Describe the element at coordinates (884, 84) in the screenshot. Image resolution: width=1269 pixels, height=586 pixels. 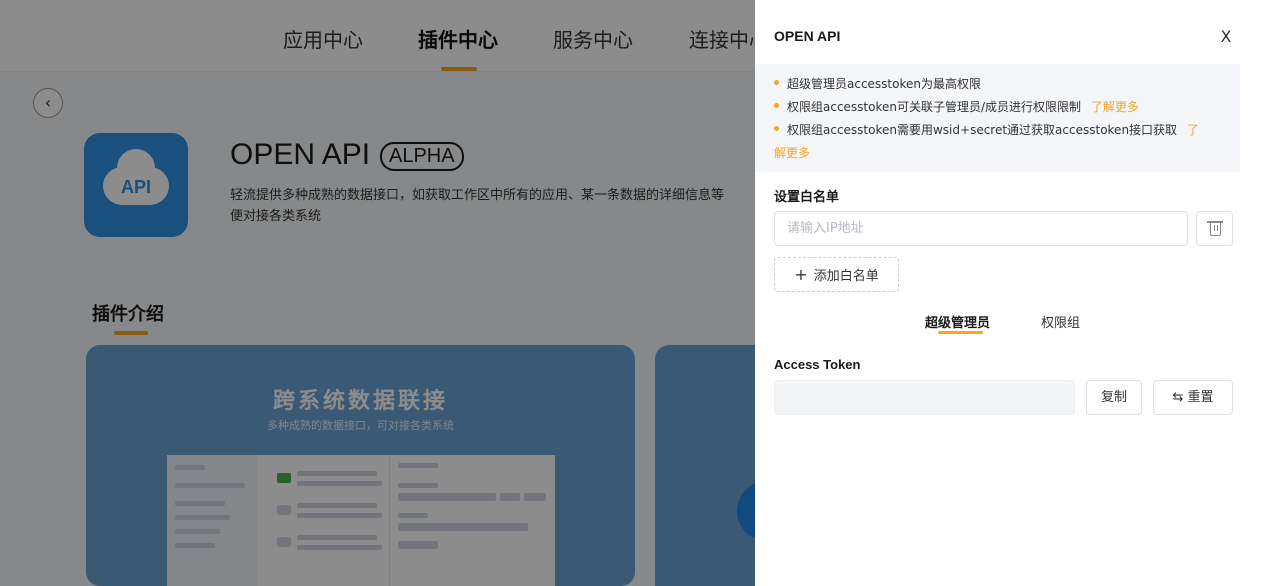
I see `notice-text: 超级管理员accesstoken为最高权限` at that location.